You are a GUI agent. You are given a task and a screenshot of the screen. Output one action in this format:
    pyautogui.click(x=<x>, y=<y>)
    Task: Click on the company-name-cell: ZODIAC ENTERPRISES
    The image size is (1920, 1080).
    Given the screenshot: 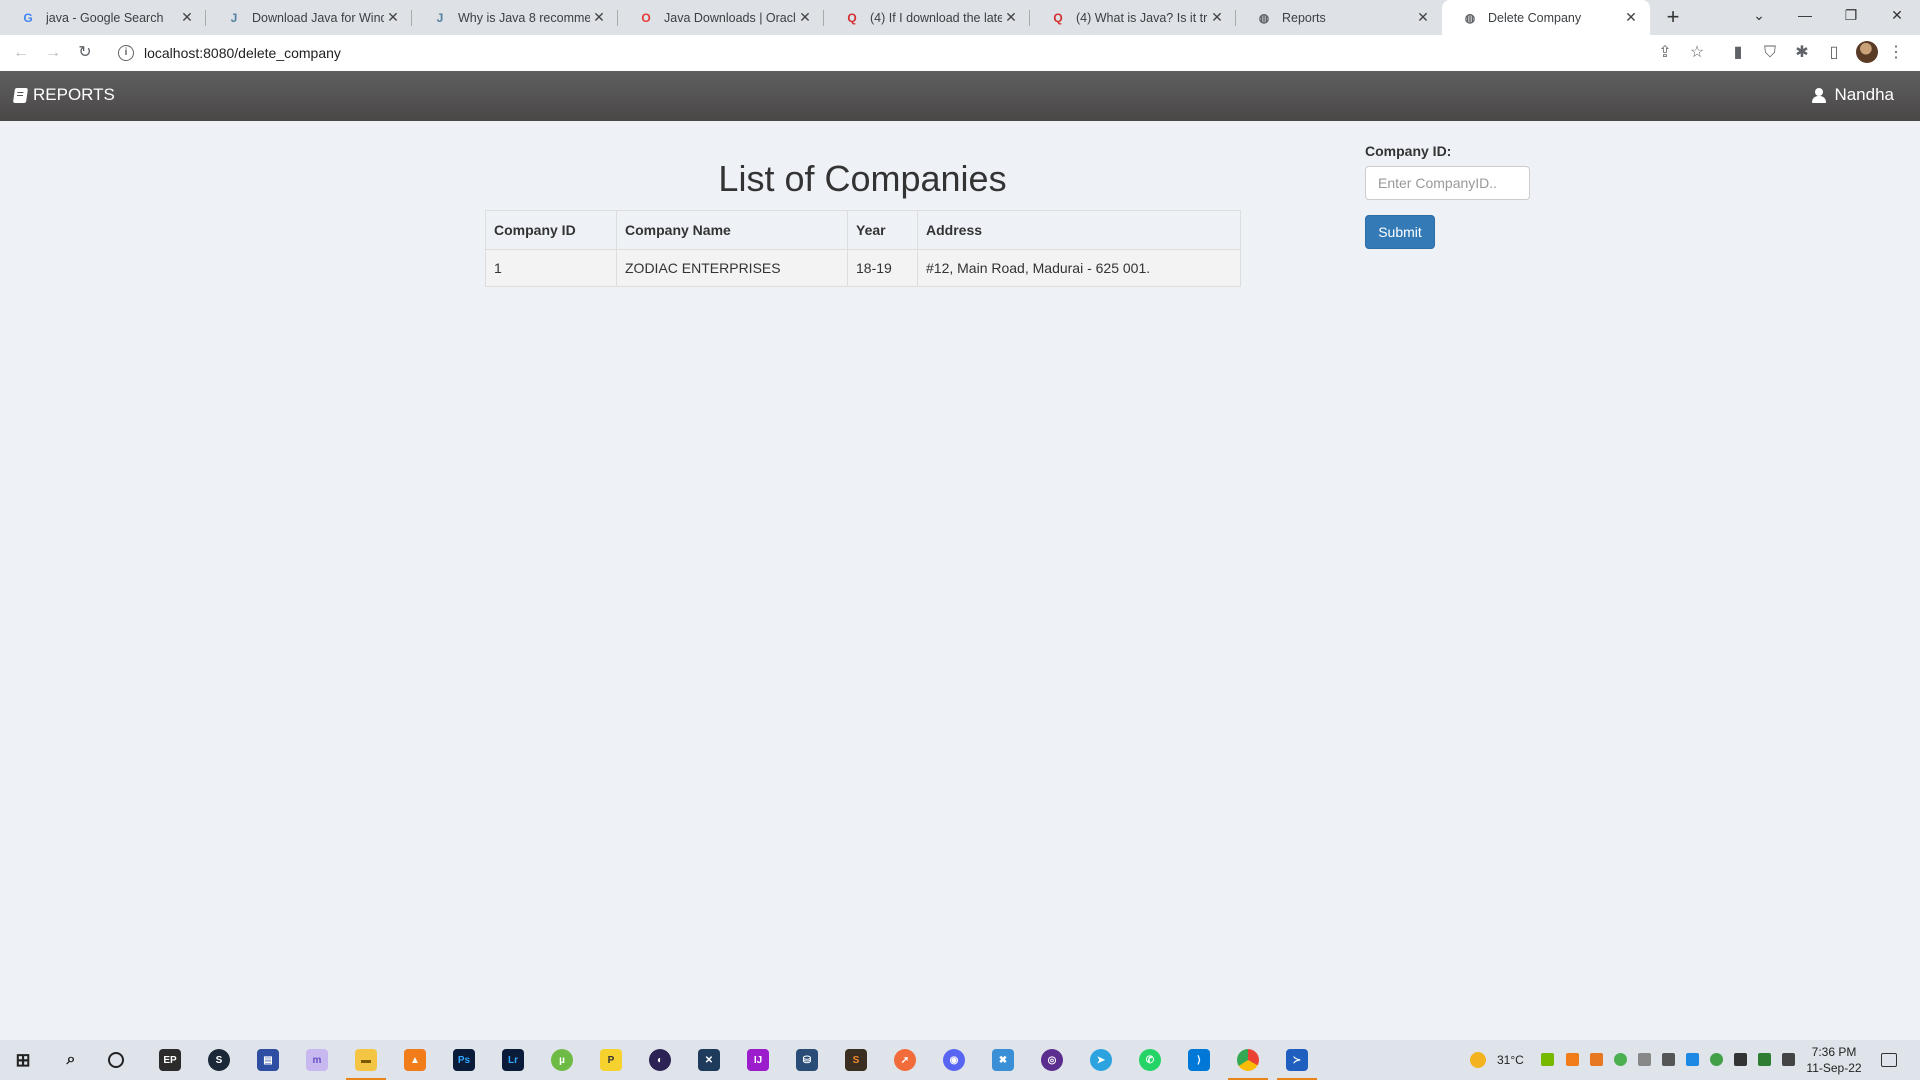 What is the action you would take?
    pyautogui.click(x=732, y=268)
    